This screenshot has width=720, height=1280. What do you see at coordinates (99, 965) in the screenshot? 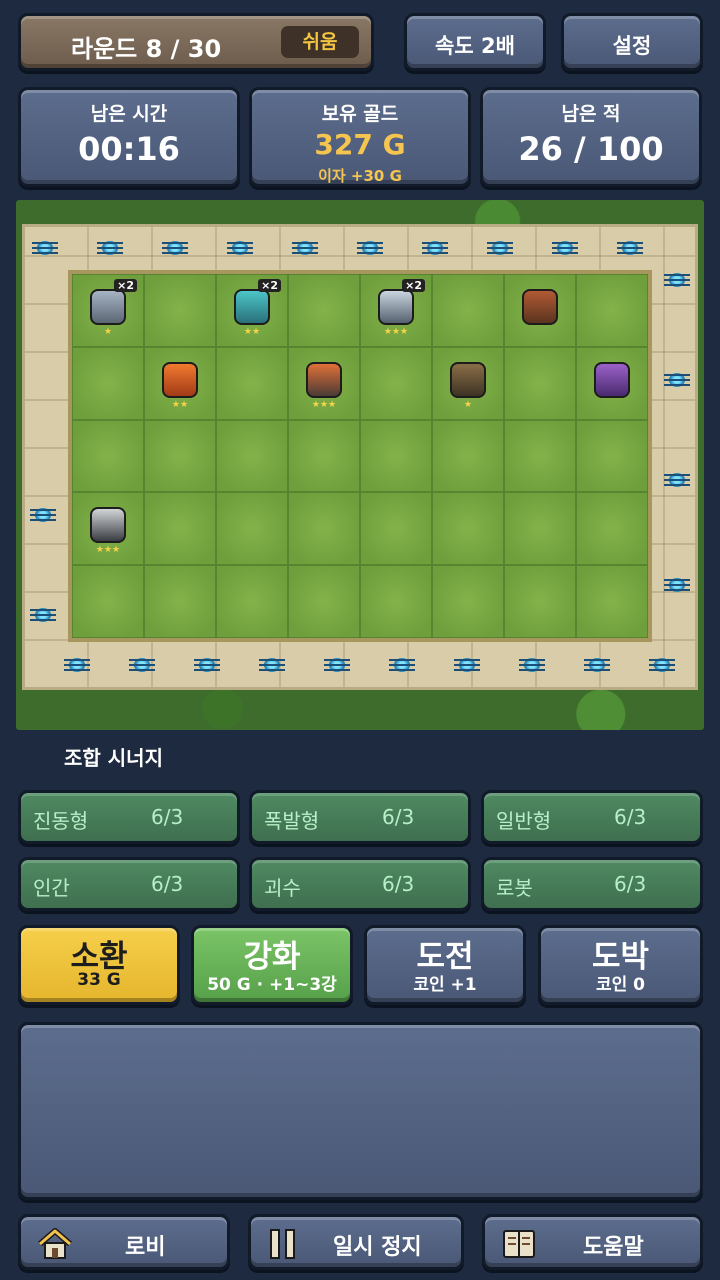
I see `summon-button: 소환 33 G` at bounding box center [99, 965].